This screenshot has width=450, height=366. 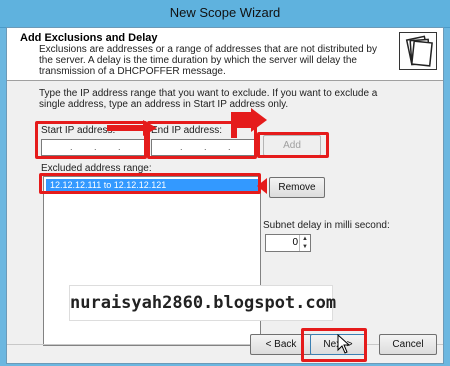 I want to click on cancel-button: Cancel, so click(x=408, y=344).